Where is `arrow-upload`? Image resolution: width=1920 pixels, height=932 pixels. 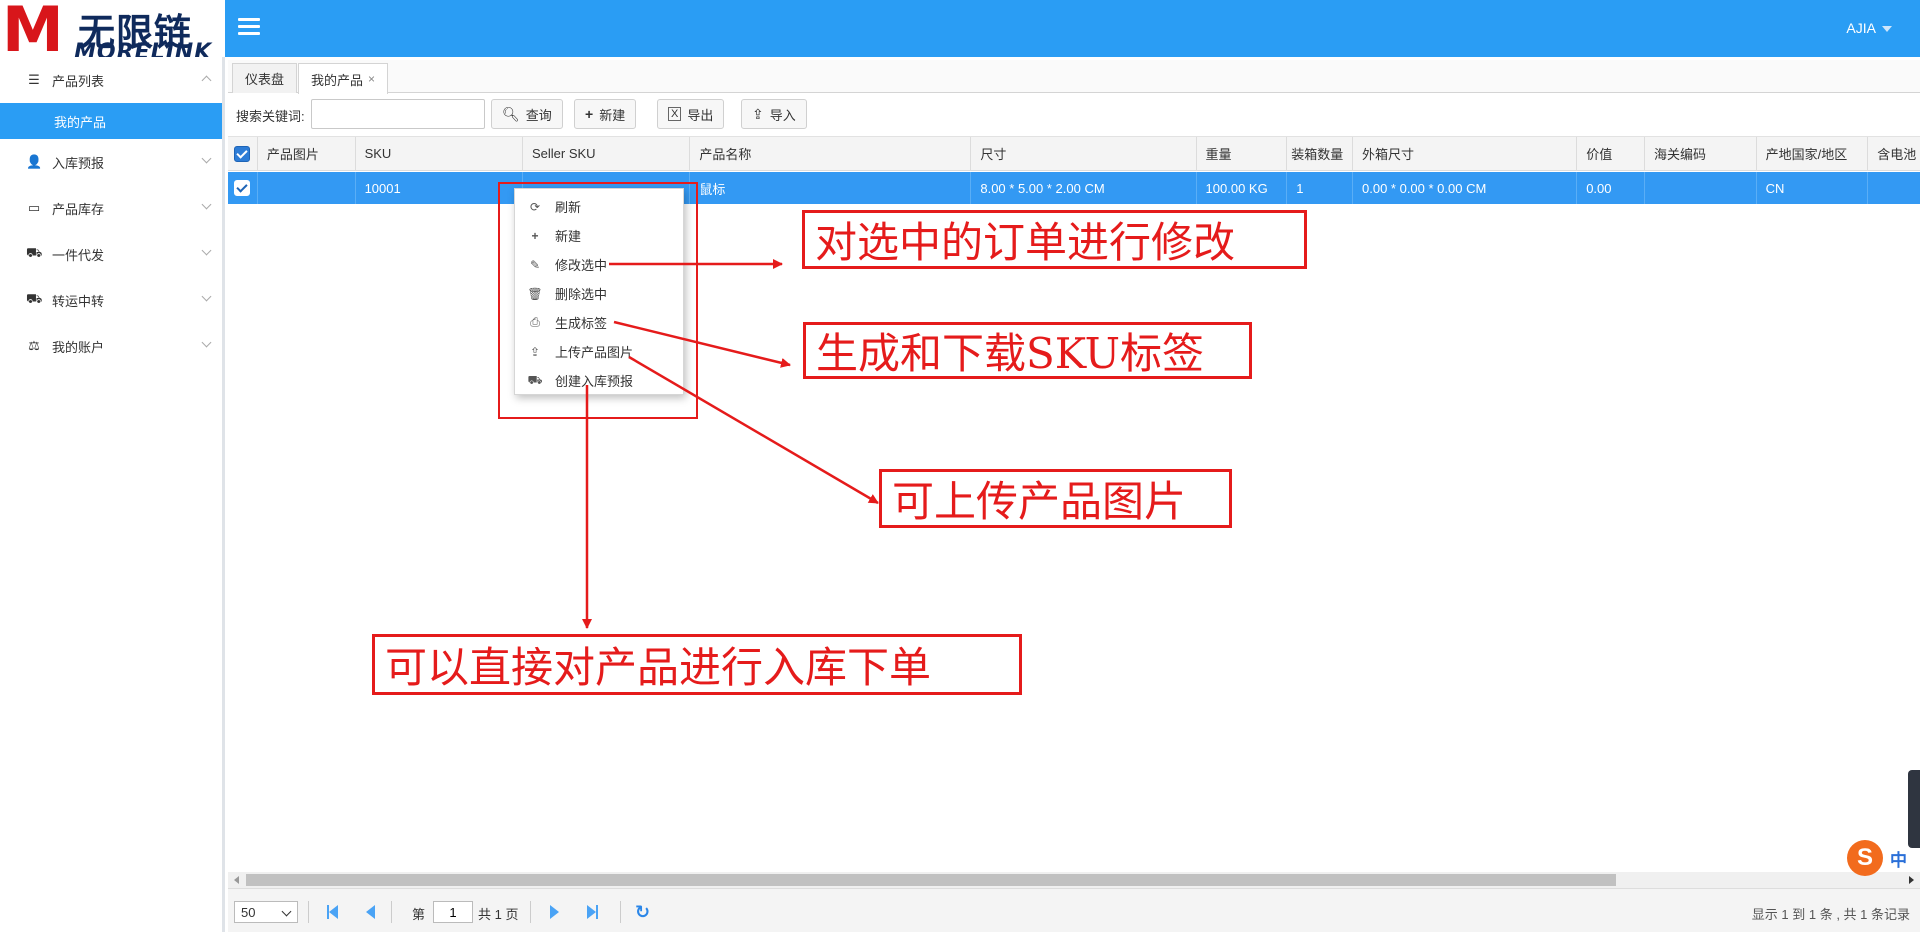 arrow-upload is located at coordinates (753, 430).